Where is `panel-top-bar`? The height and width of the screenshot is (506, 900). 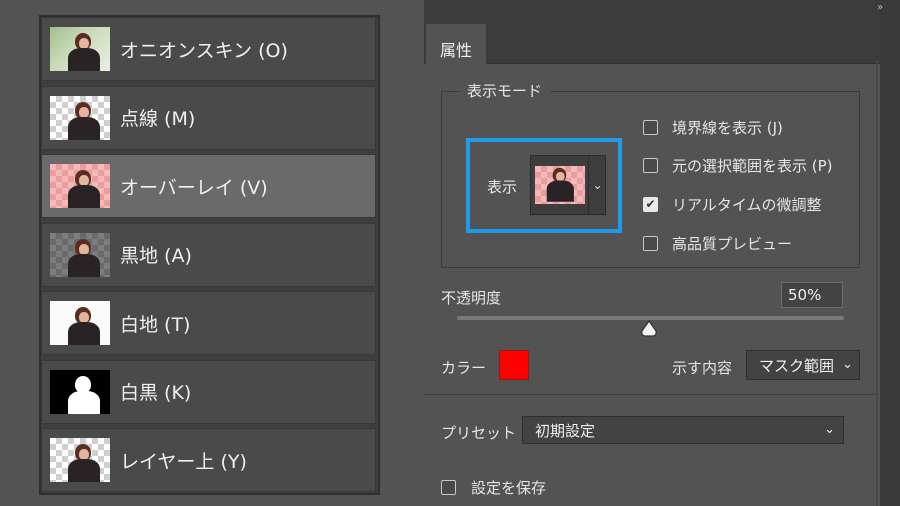
panel-top-bar is located at coordinates (652, 5).